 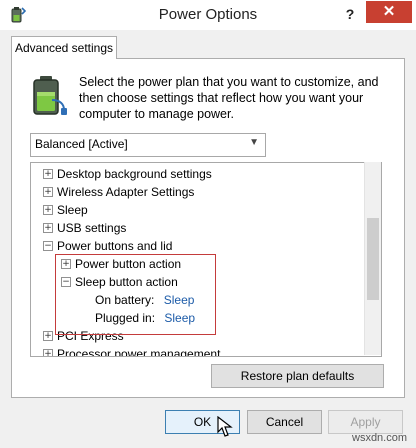 What do you see at coordinates (64, 47) in the screenshot?
I see `tab-advanced-settings: Advanced settings` at bounding box center [64, 47].